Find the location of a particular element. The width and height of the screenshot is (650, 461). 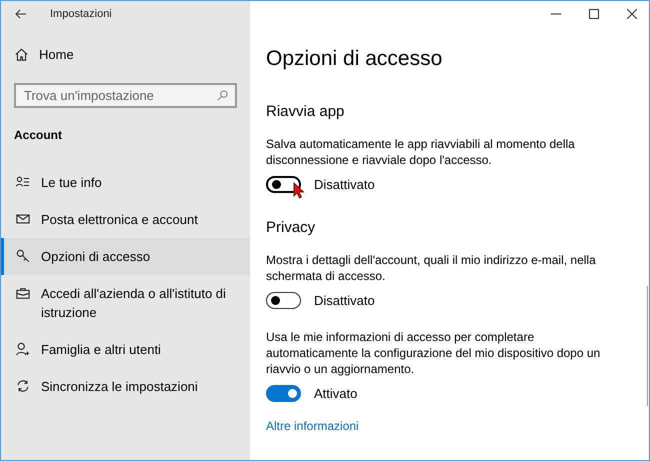

nav-item-label: Opzioni di accesso is located at coordinates (96, 257).